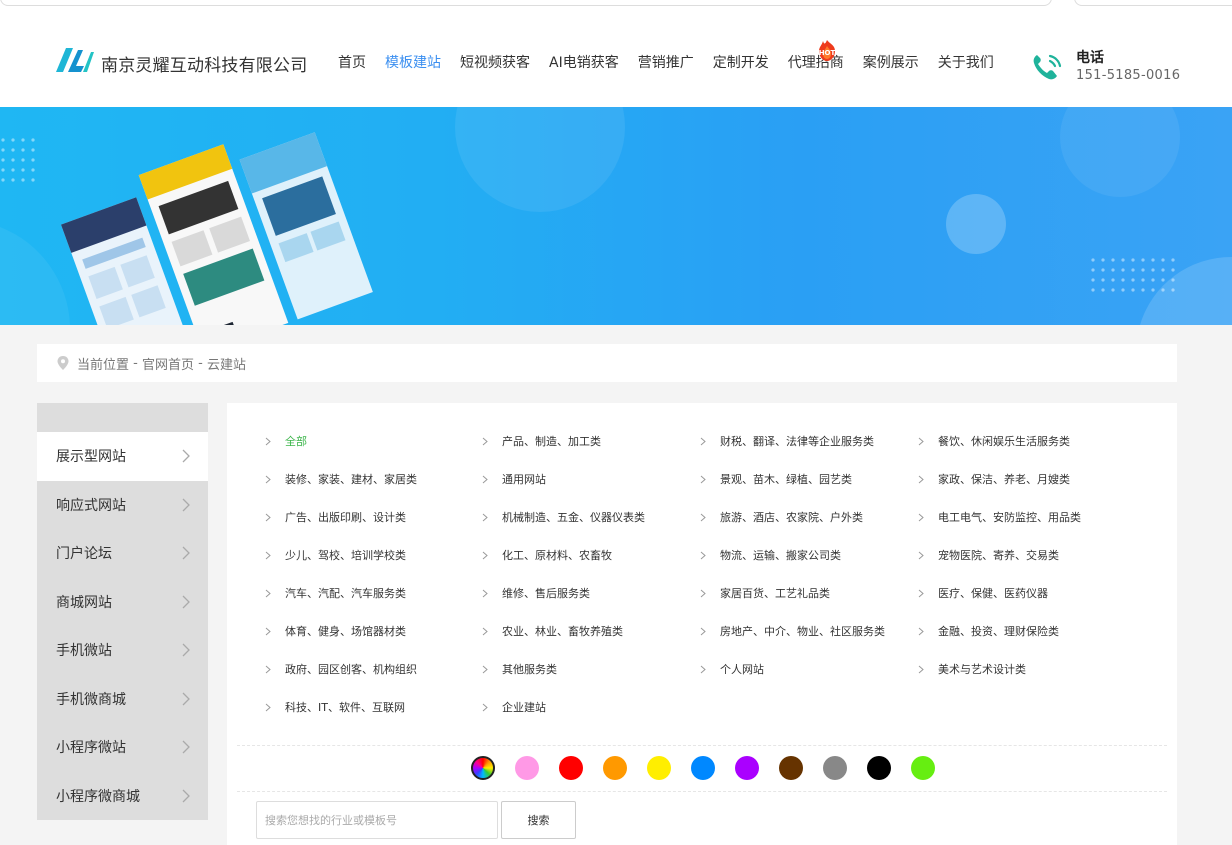 The width and height of the screenshot is (1232, 845). I want to click on color-swatch-green, so click(923, 768).